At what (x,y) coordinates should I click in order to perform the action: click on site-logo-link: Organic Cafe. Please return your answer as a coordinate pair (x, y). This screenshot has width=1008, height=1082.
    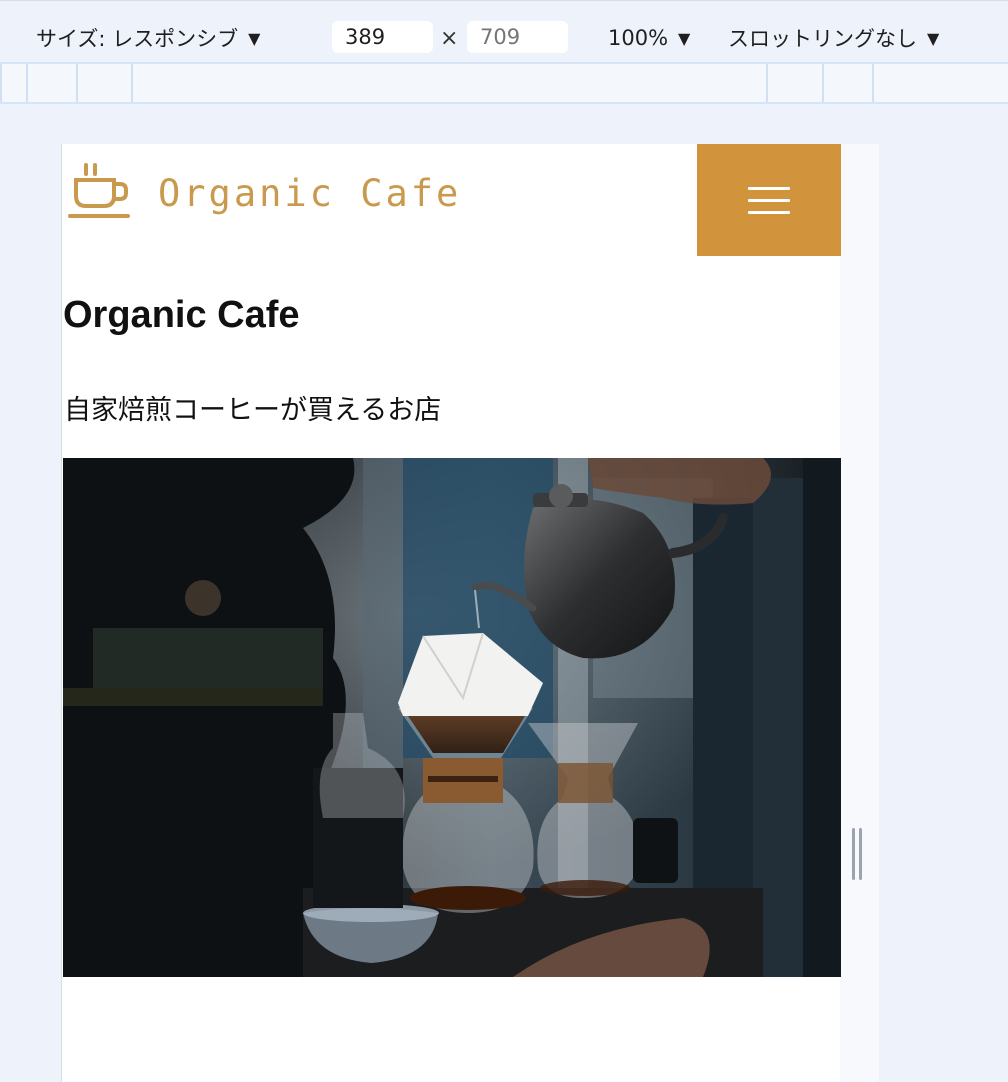
    Looking at the image, I should click on (264, 193).